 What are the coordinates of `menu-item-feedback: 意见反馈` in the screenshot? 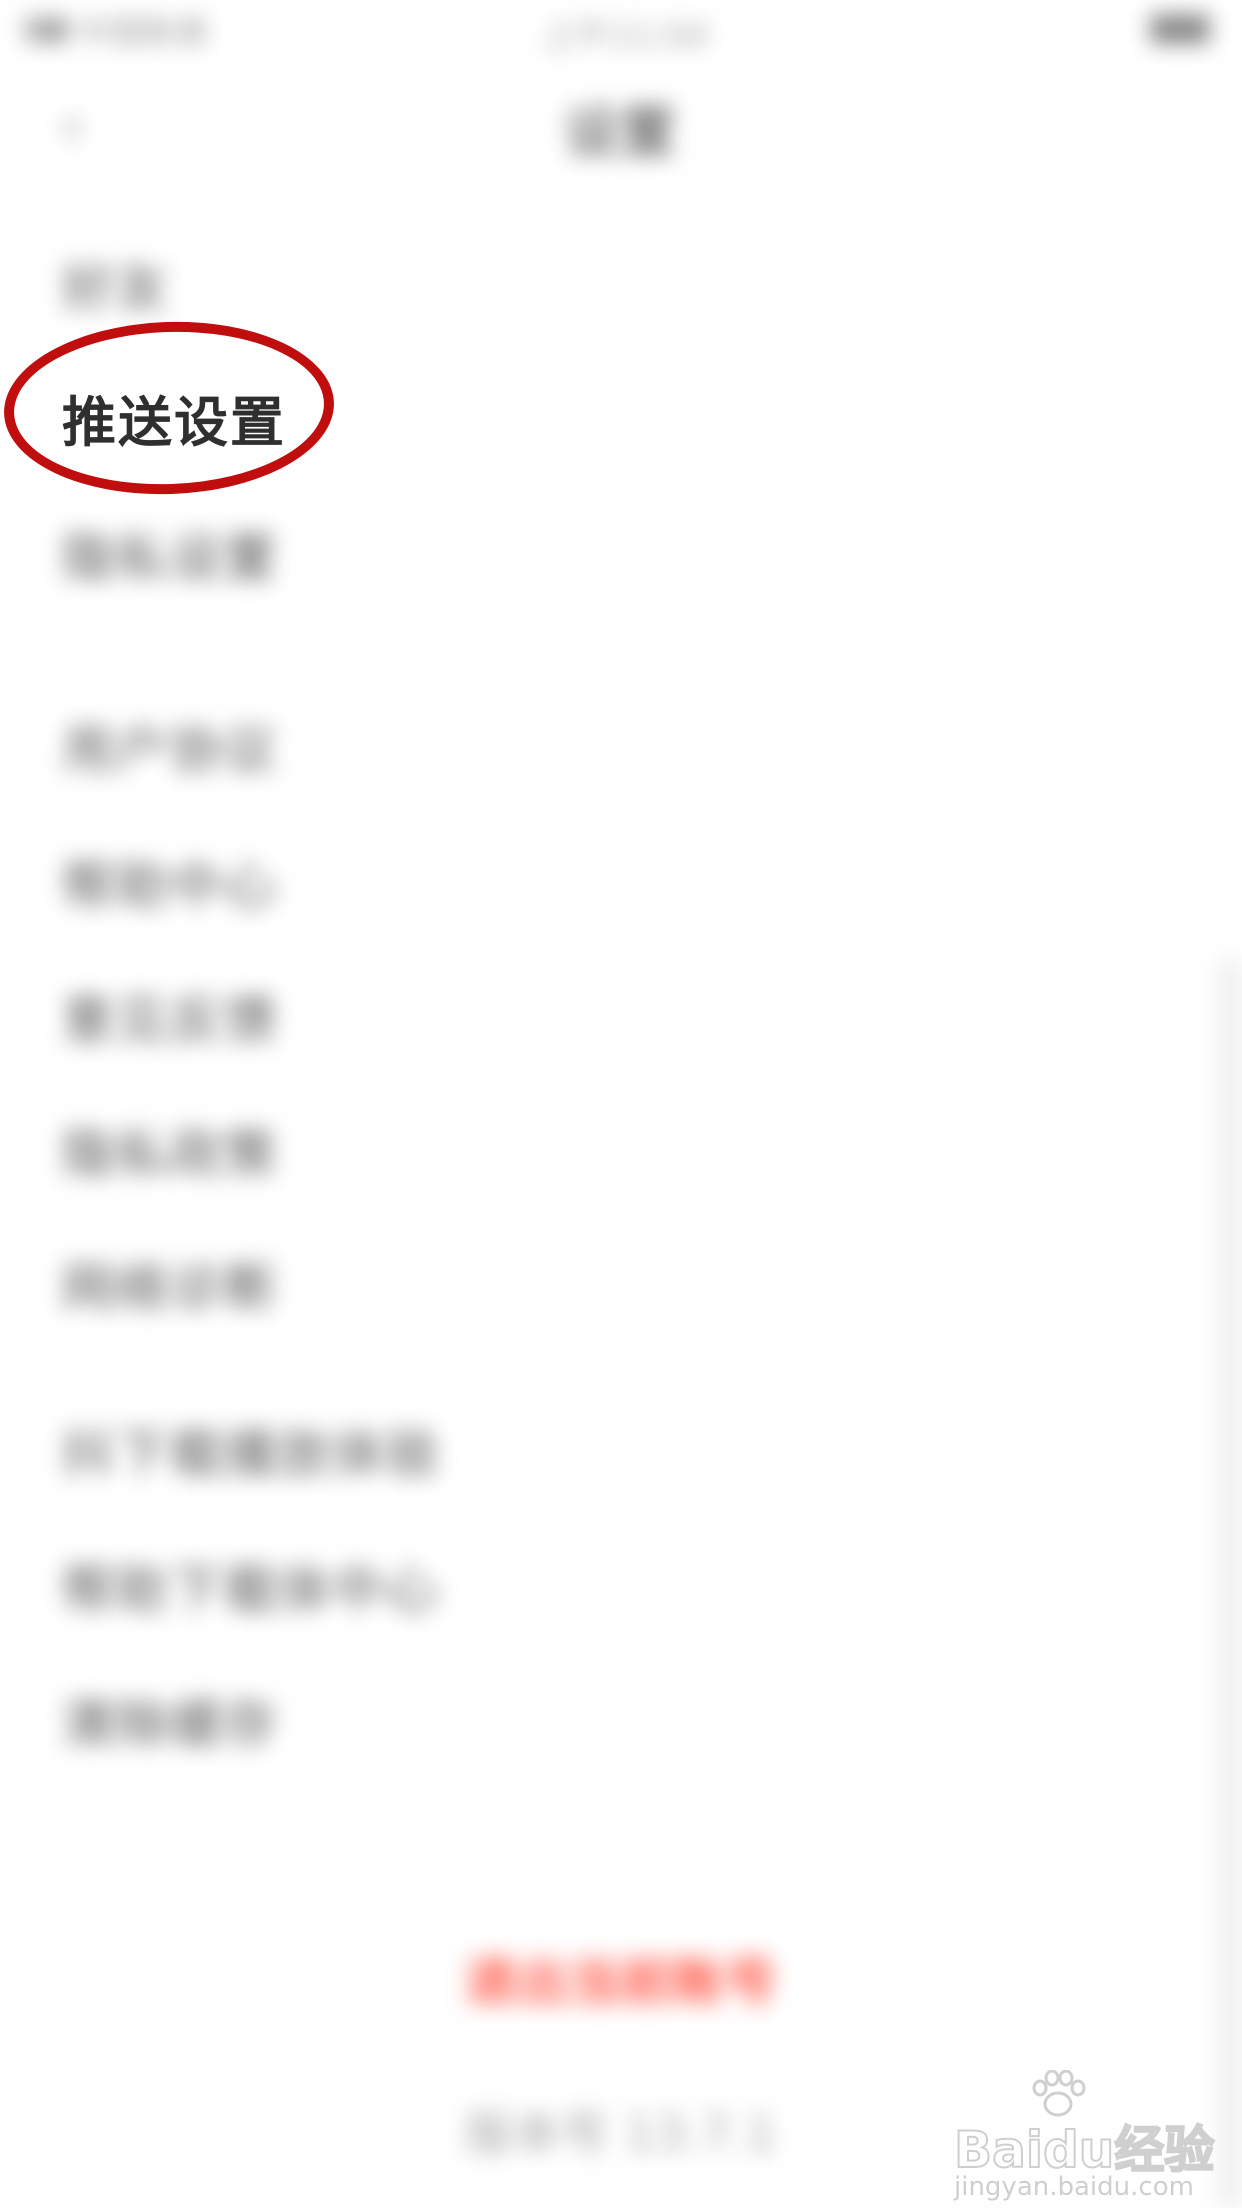 It's located at (170, 1015).